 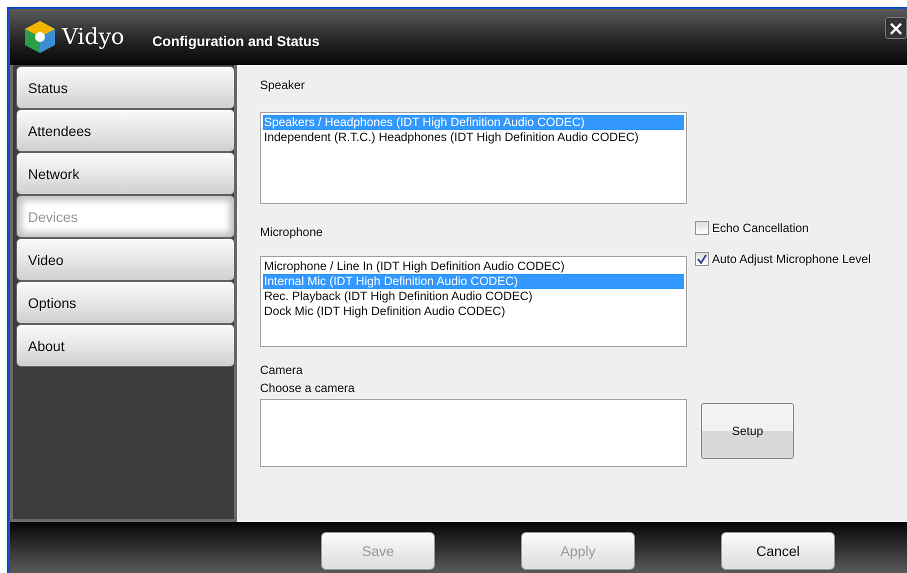 I want to click on sidebar-item: Network, so click(x=125, y=173).